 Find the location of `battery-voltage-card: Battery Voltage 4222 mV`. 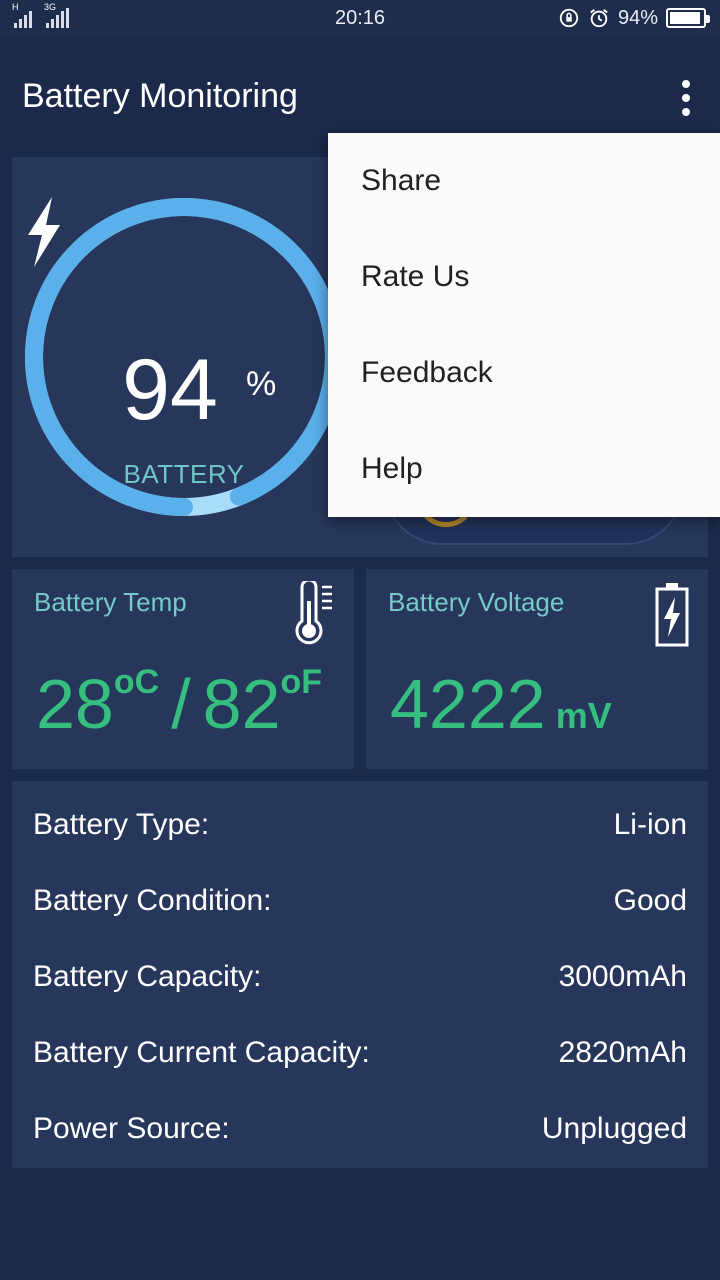

battery-voltage-card: Battery Voltage 4222 mV is located at coordinates (537, 669).